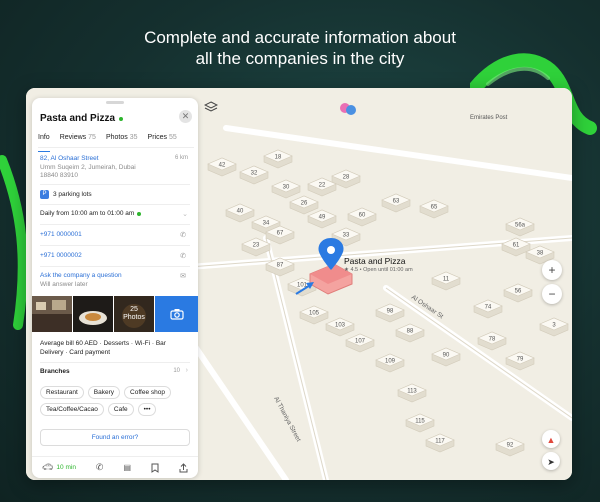 Image resolution: width=600 pixels, height=502 pixels. I want to click on close-icon: ✕, so click(185, 116).